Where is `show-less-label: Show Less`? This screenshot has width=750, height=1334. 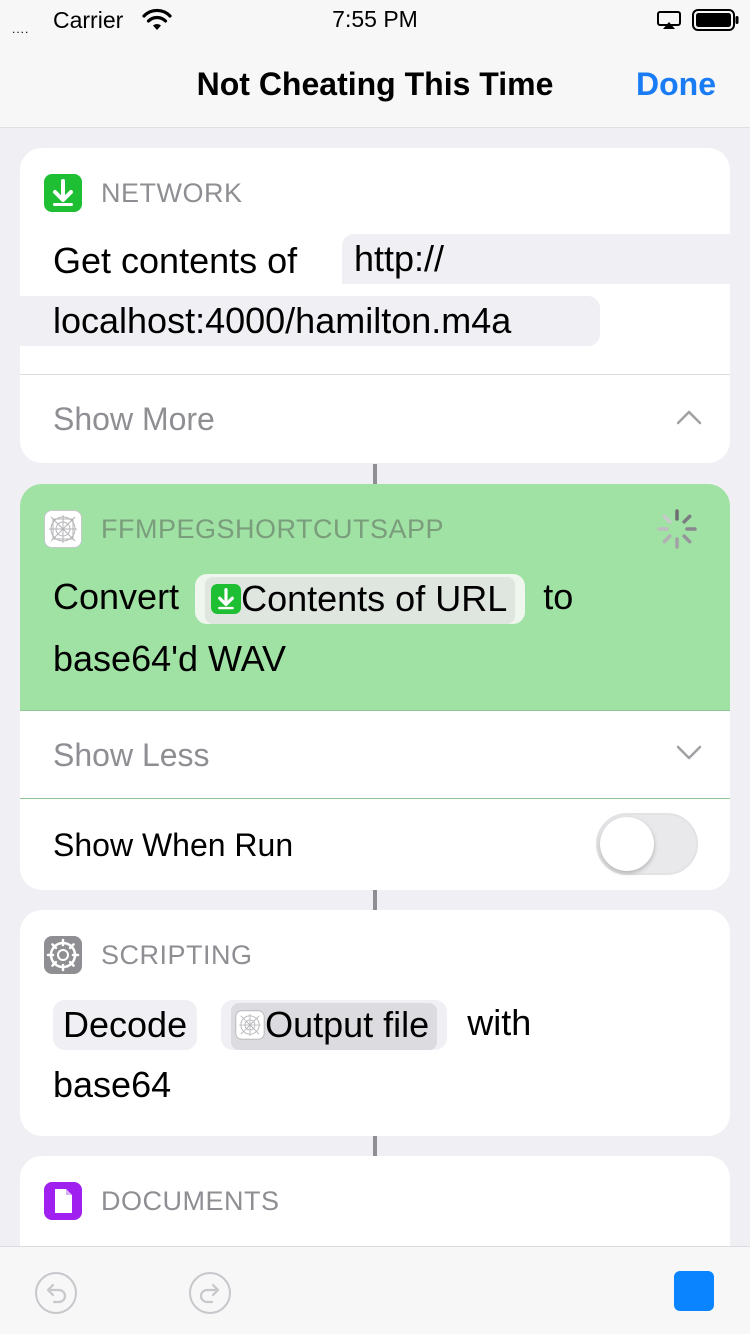 show-less-label: Show Less is located at coordinates (131, 755).